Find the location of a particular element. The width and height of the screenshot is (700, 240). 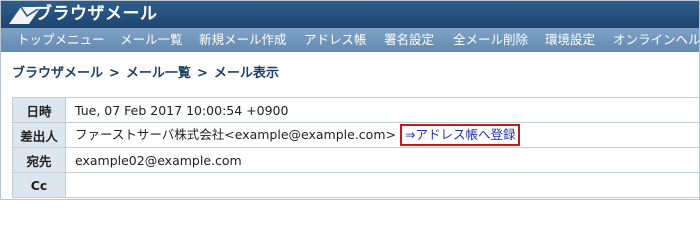

cc-value is located at coordinates (382, 185).